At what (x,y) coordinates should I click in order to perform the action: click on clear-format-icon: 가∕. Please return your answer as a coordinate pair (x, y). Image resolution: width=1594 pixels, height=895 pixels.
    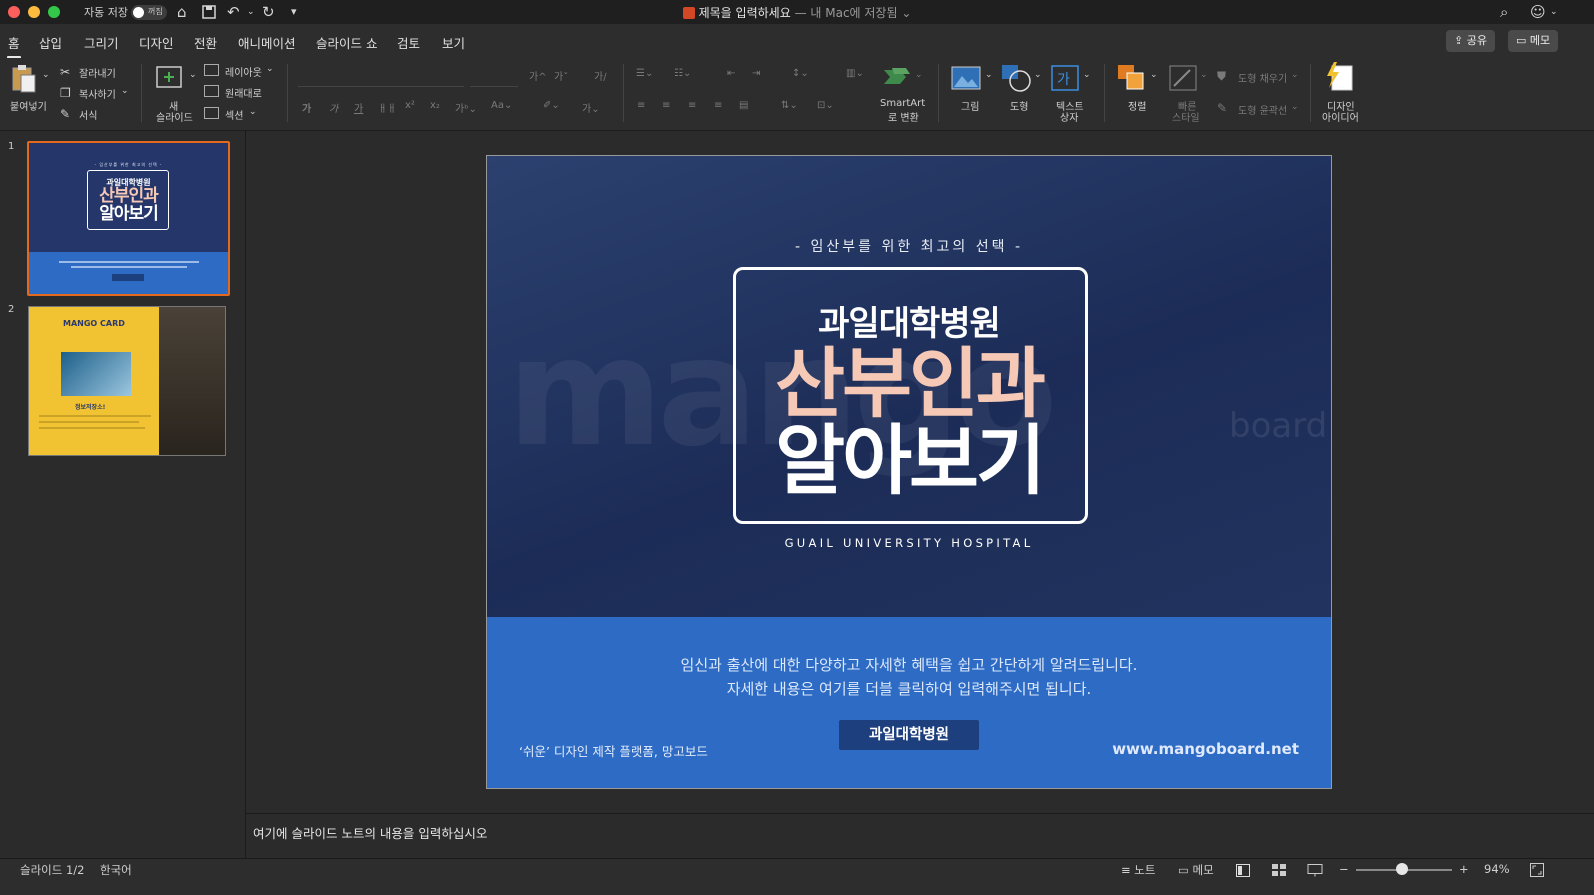
    Looking at the image, I should click on (600, 75).